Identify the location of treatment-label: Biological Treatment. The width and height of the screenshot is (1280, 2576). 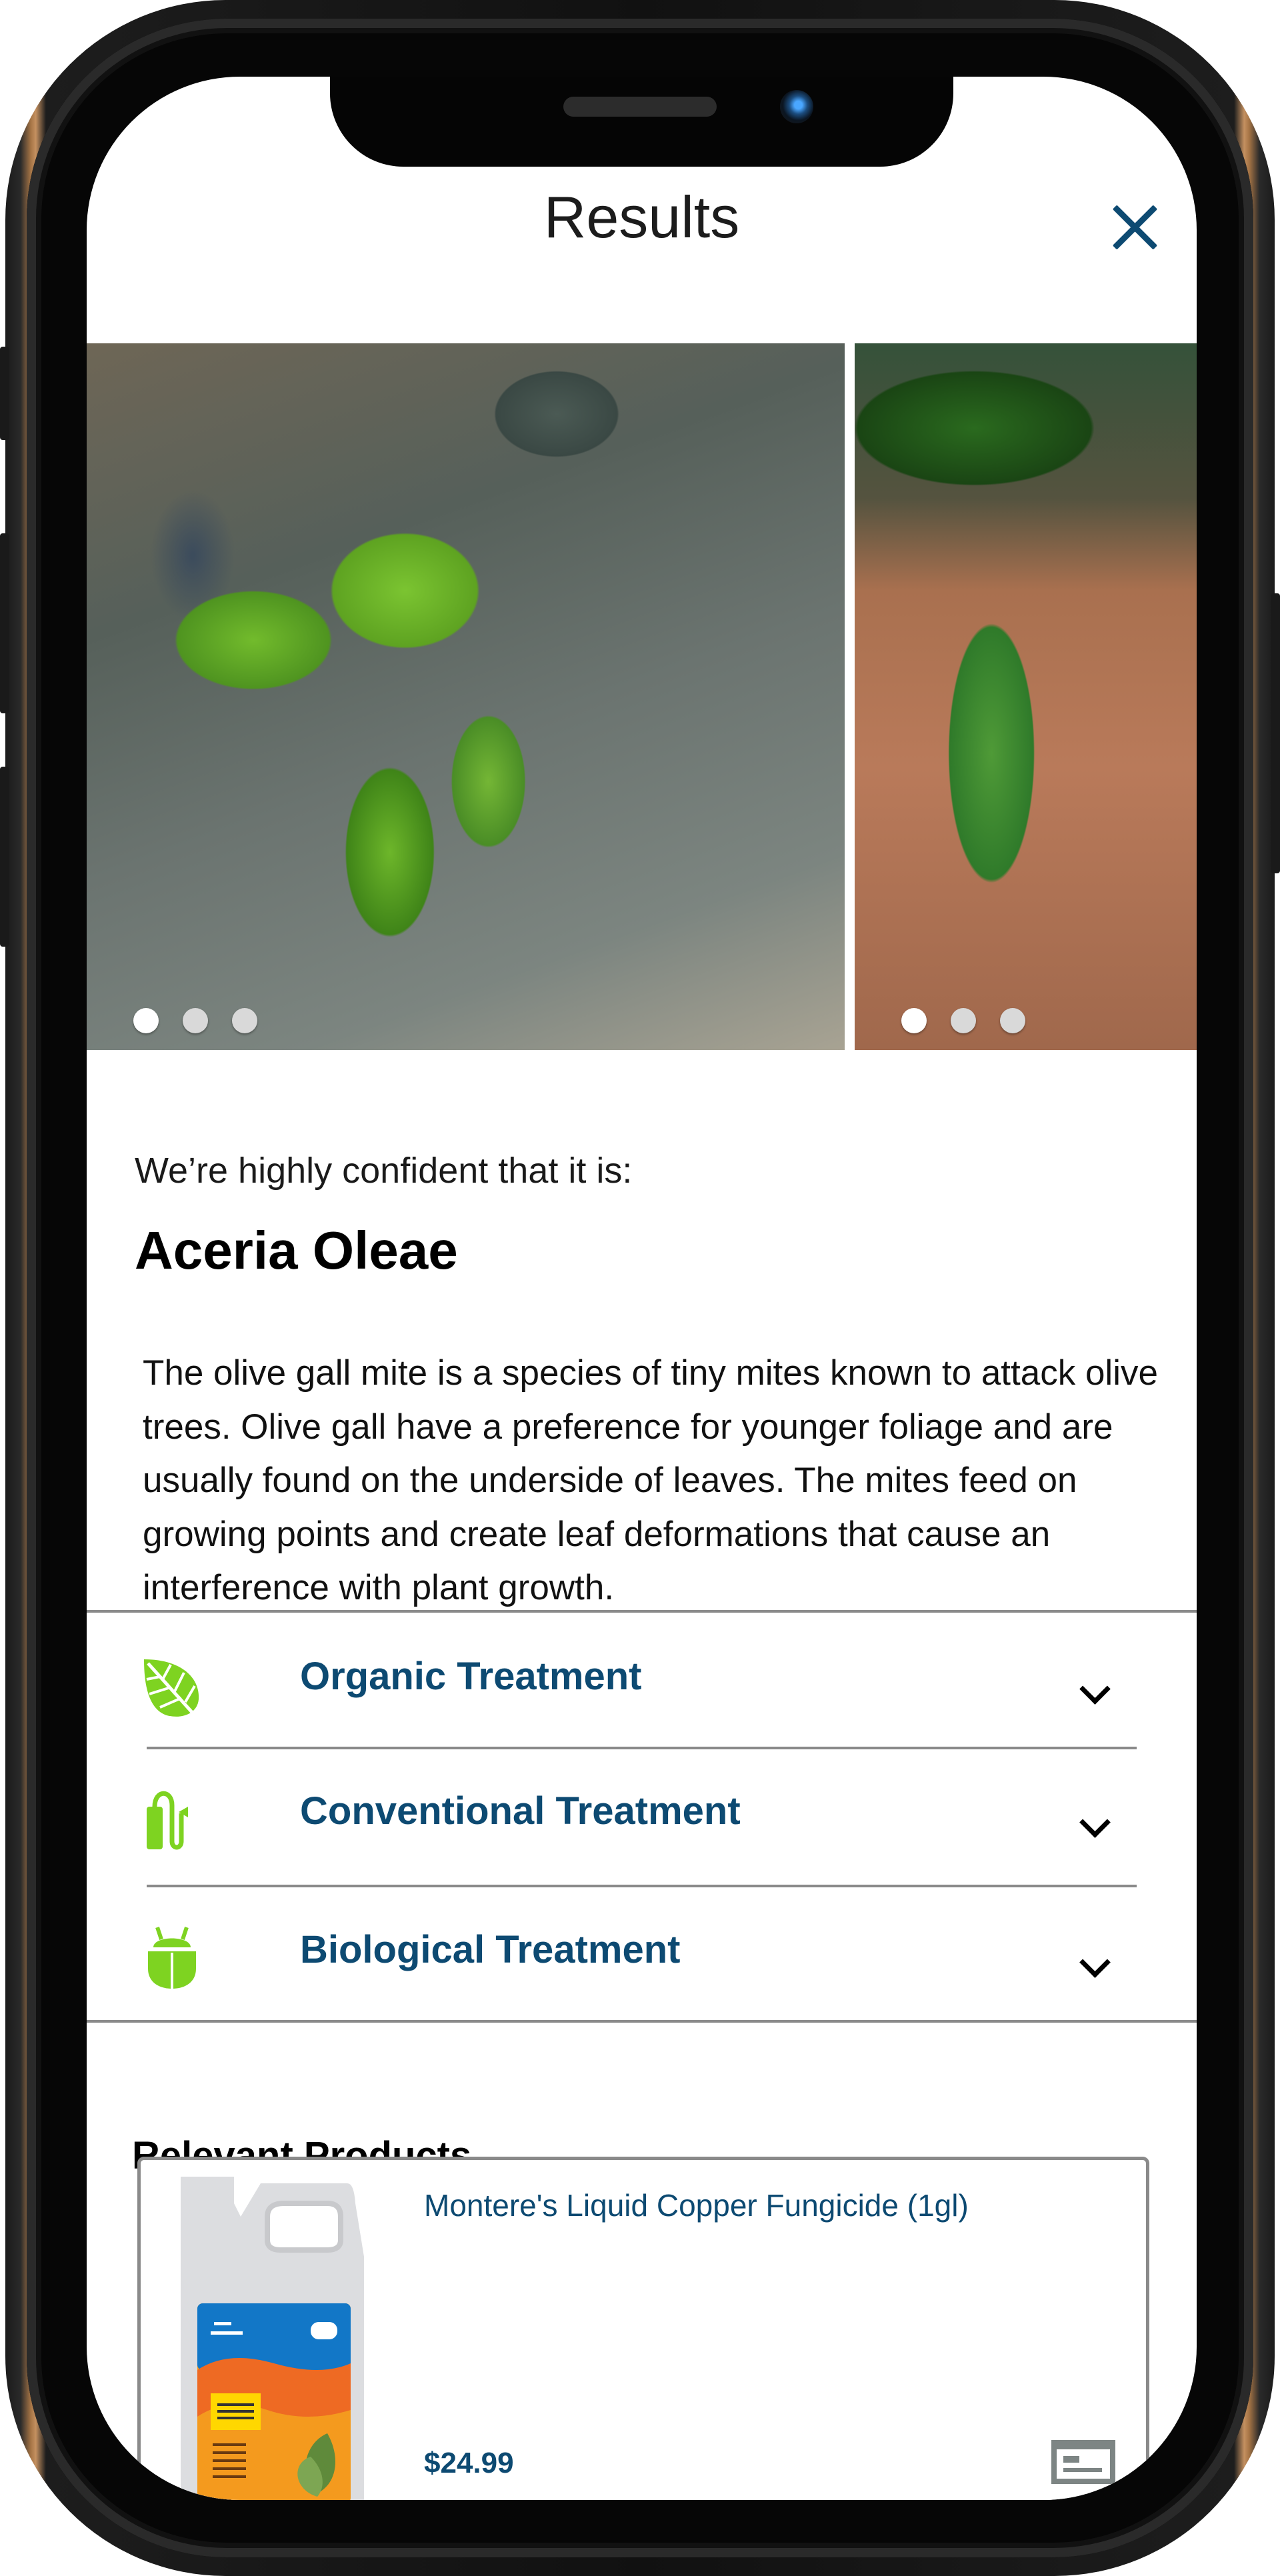
(490, 1949).